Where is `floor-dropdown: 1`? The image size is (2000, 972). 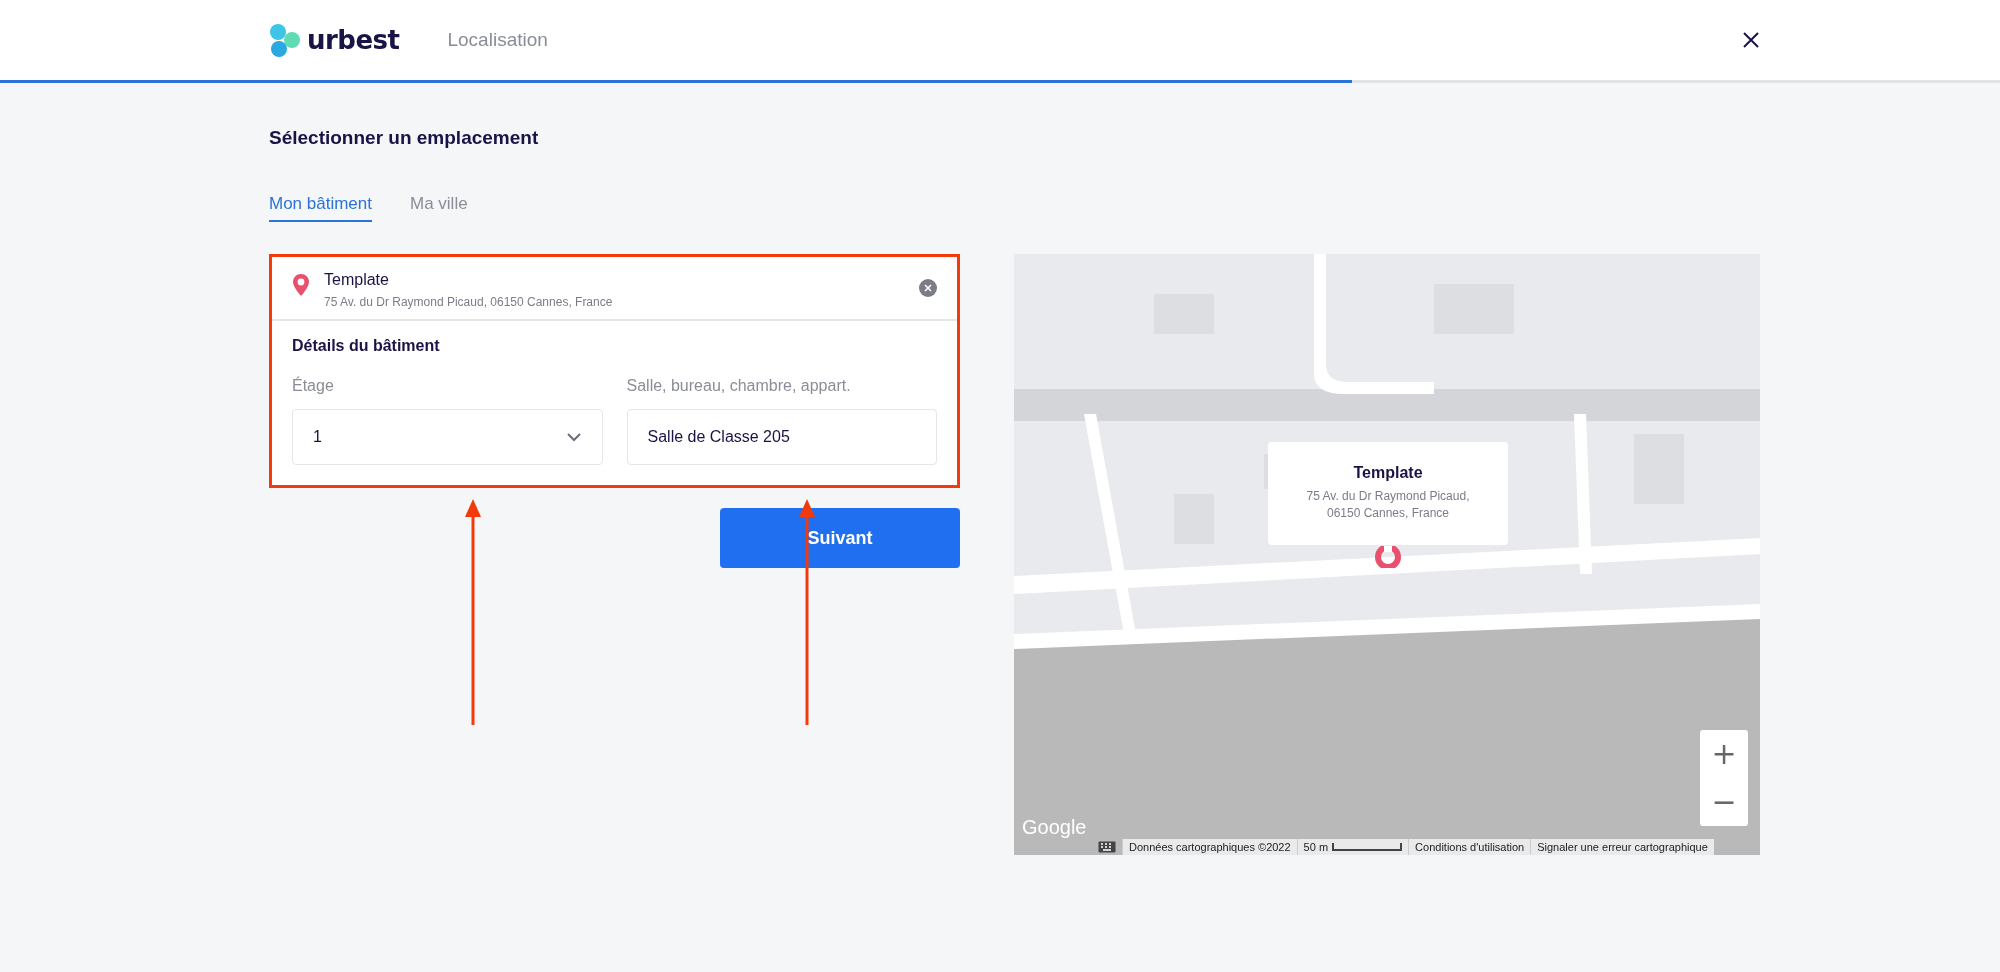 floor-dropdown: 1 is located at coordinates (447, 437).